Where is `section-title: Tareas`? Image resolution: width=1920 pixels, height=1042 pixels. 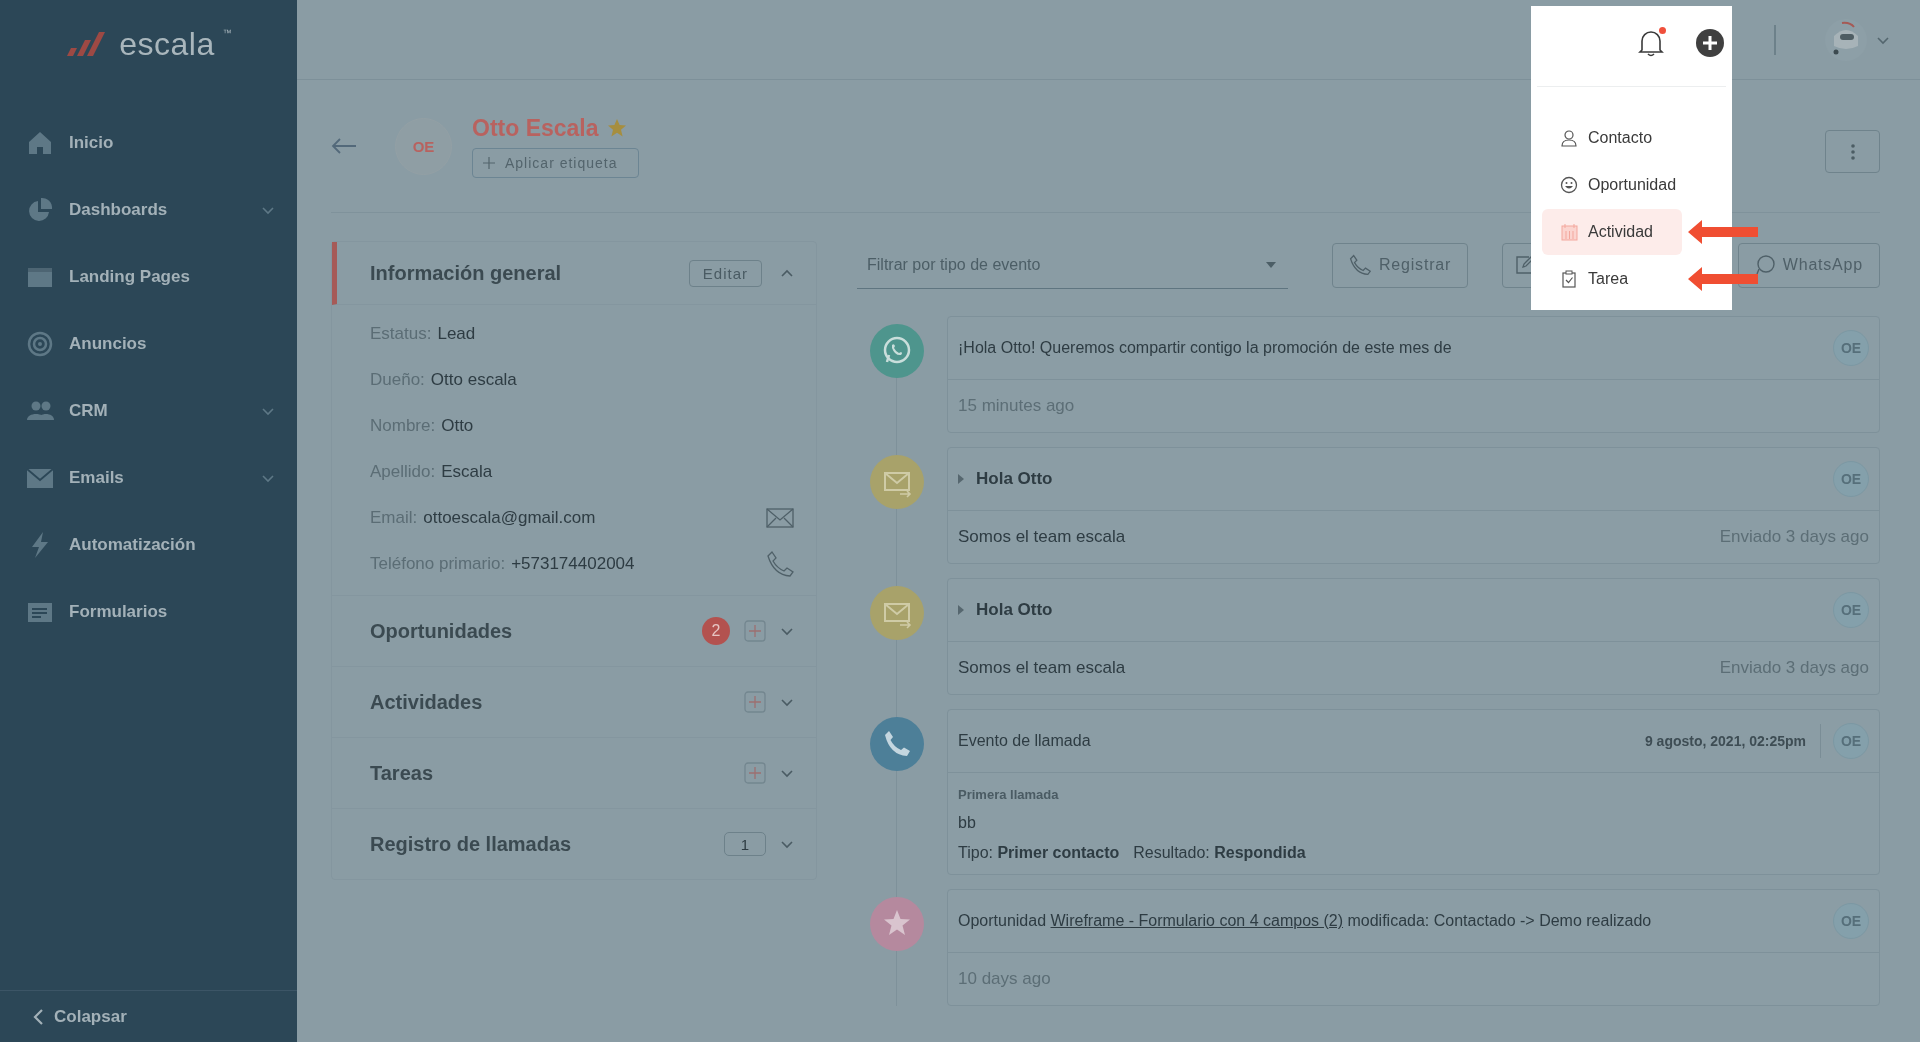 section-title: Tareas is located at coordinates (402, 773).